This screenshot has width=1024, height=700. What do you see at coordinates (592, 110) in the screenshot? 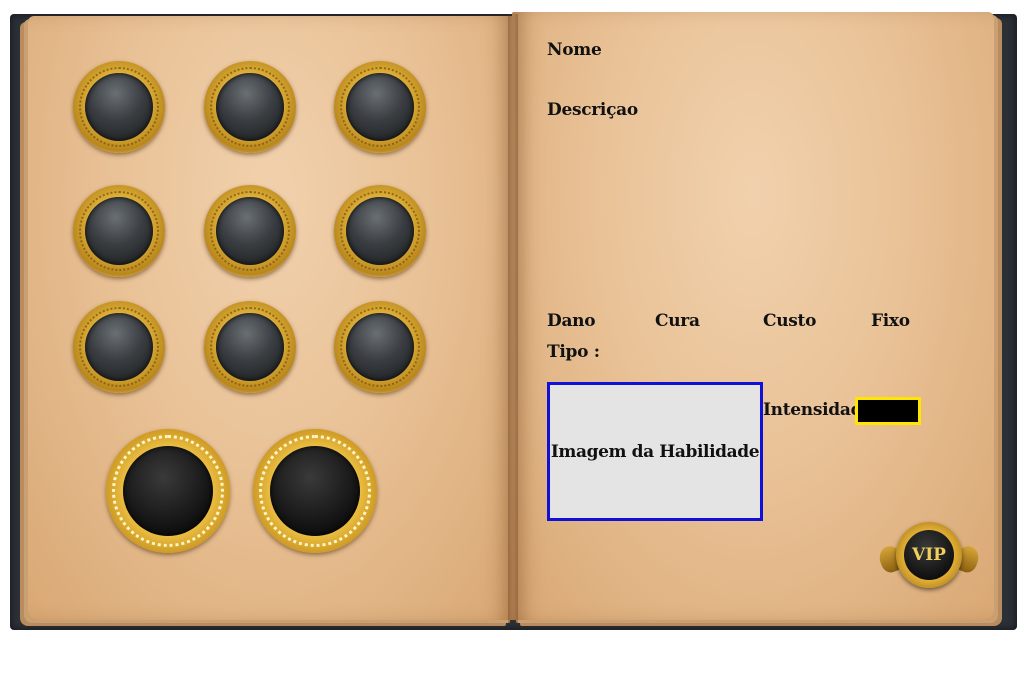
I see `description-label: Descriçao` at bounding box center [592, 110].